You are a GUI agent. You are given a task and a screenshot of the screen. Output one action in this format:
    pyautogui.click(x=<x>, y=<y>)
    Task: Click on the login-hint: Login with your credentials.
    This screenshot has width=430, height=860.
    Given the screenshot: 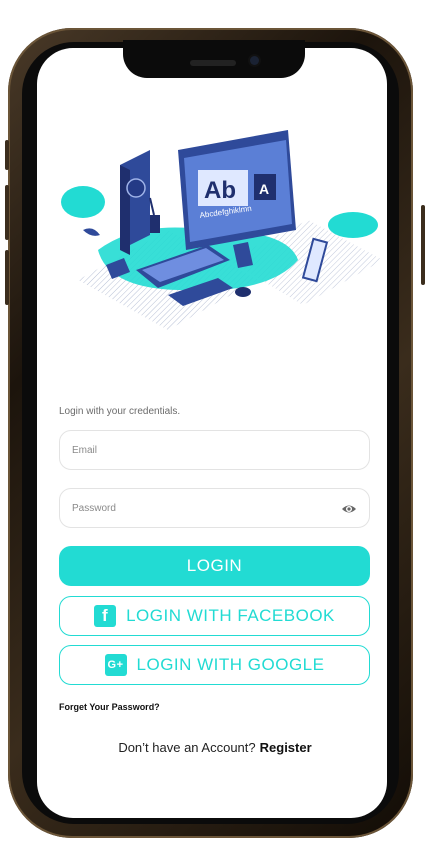 What is the action you would take?
    pyautogui.click(x=120, y=411)
    